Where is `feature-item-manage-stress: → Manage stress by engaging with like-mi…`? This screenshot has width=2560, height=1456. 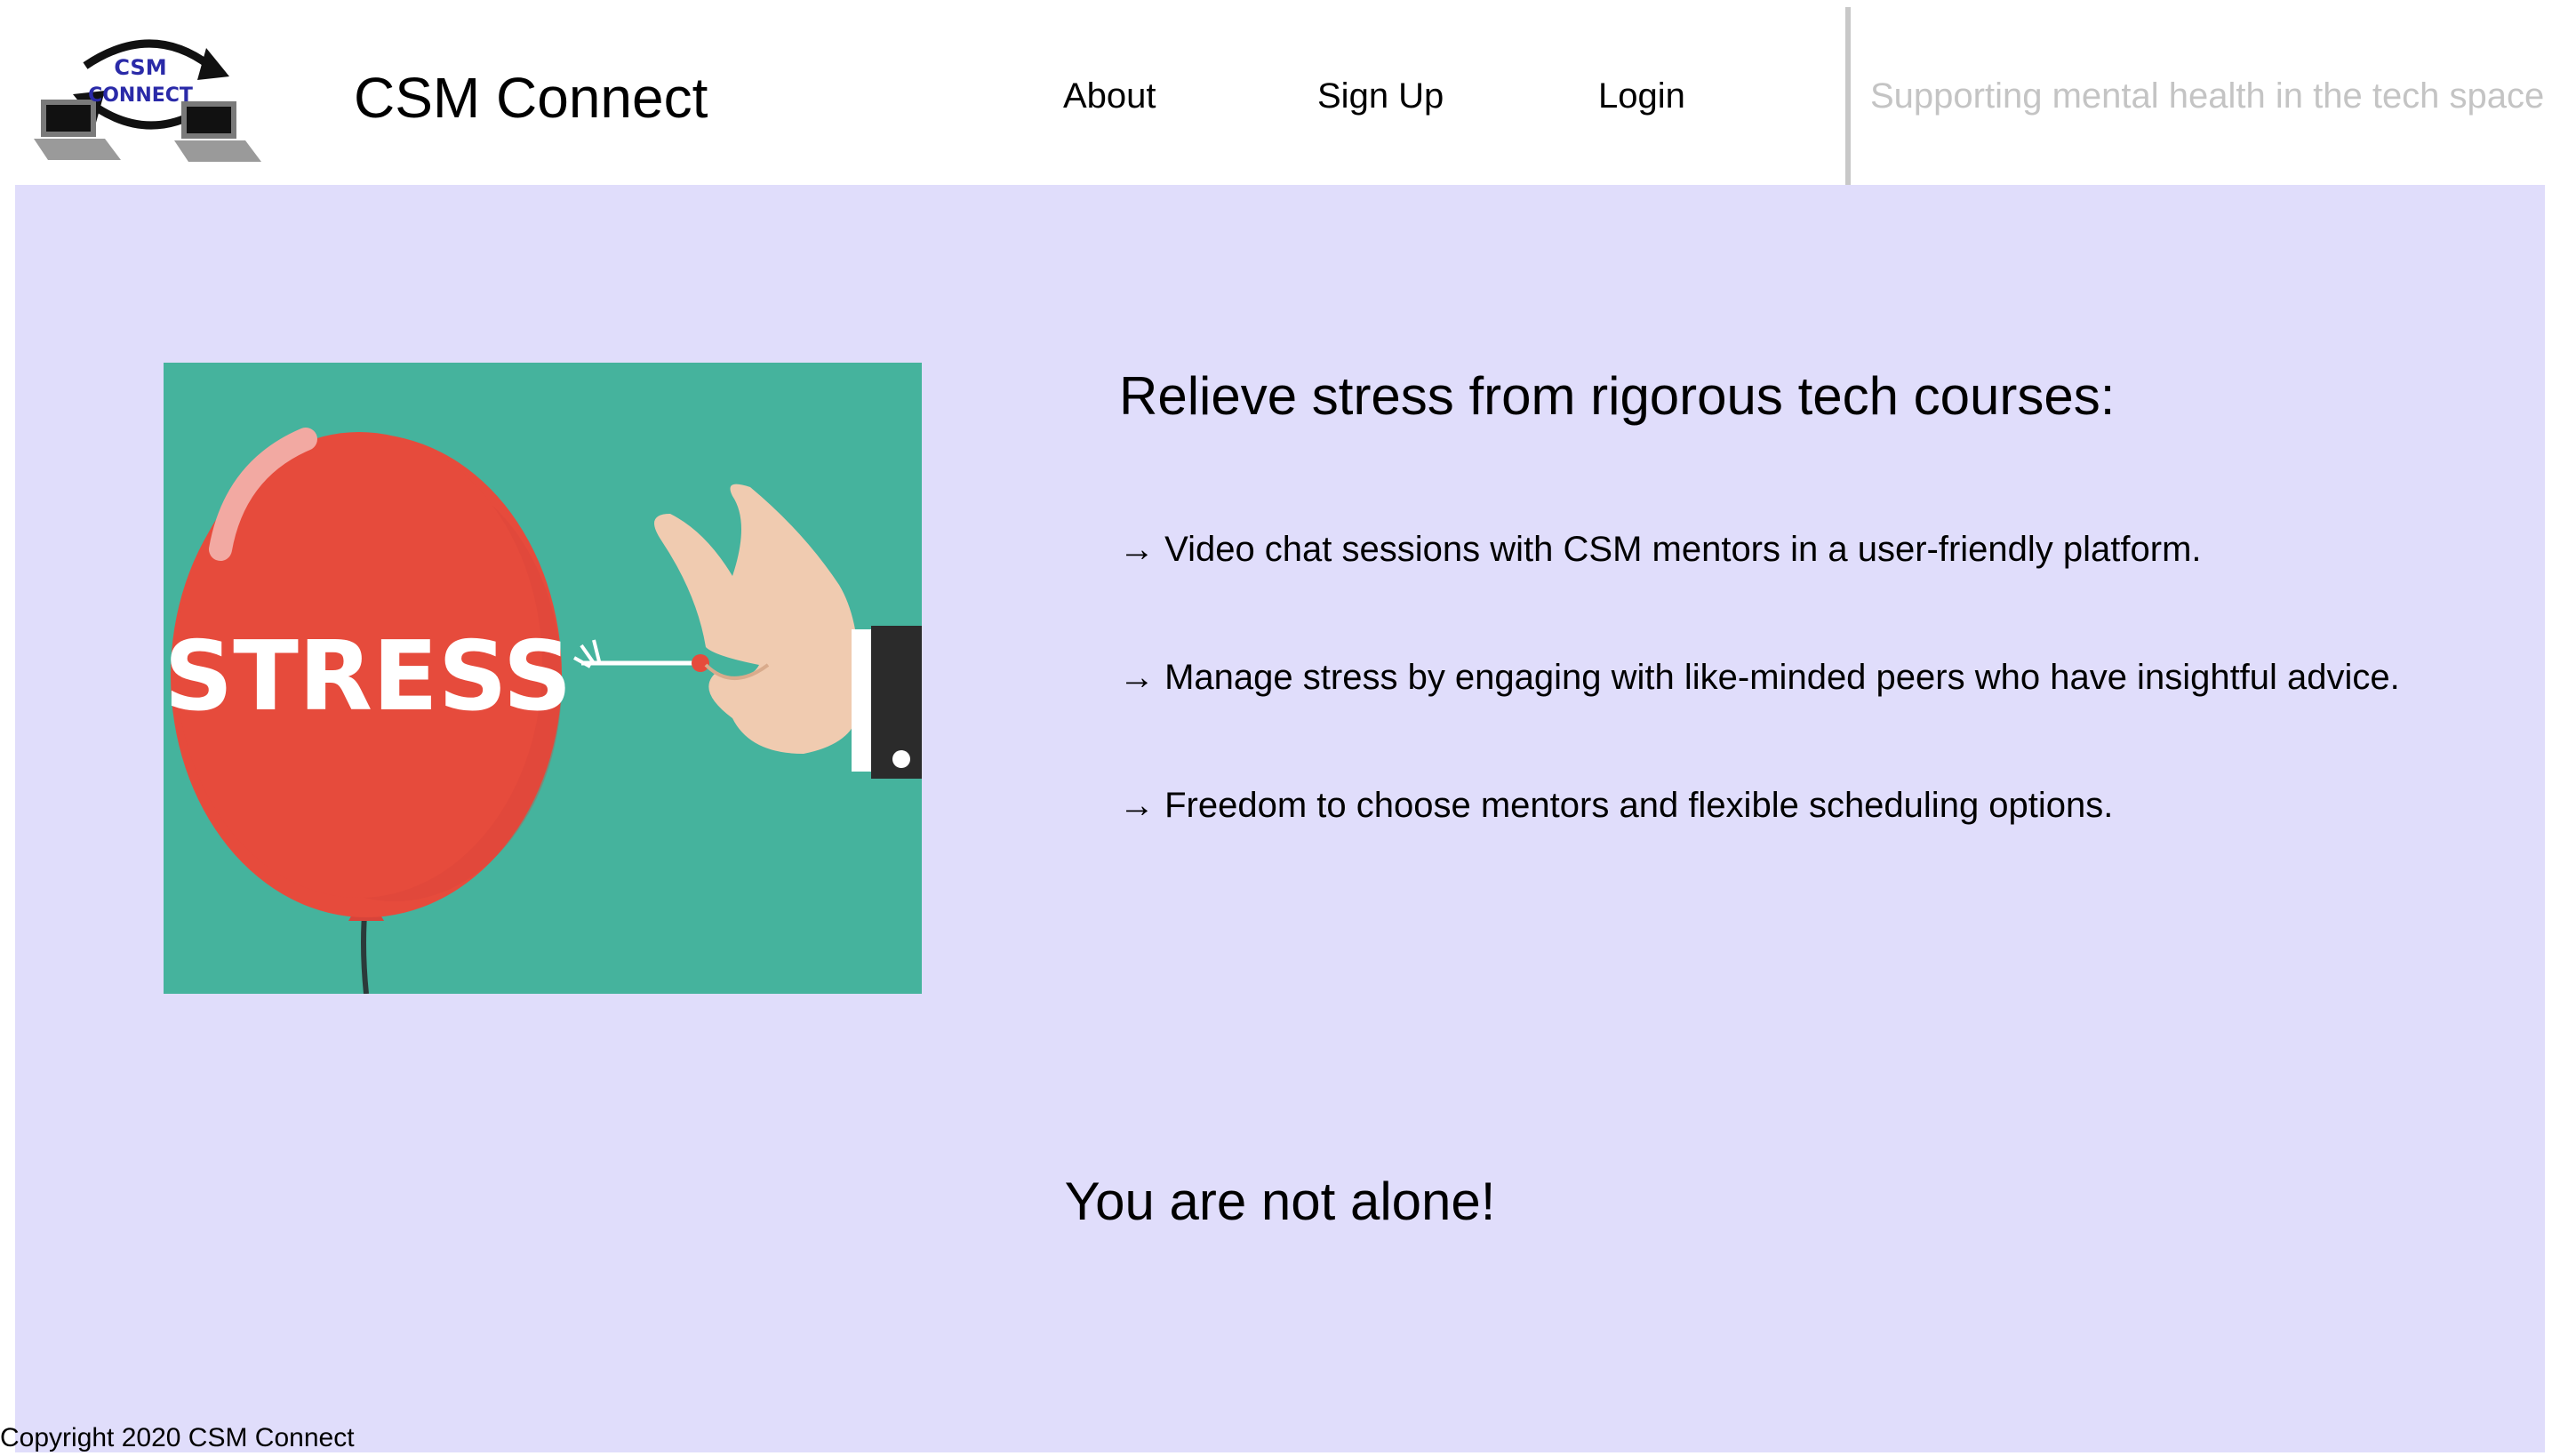
feature-item-manage-stress: → Manage stress by engaging with like-mi… is located at coordinates (1759, 677).